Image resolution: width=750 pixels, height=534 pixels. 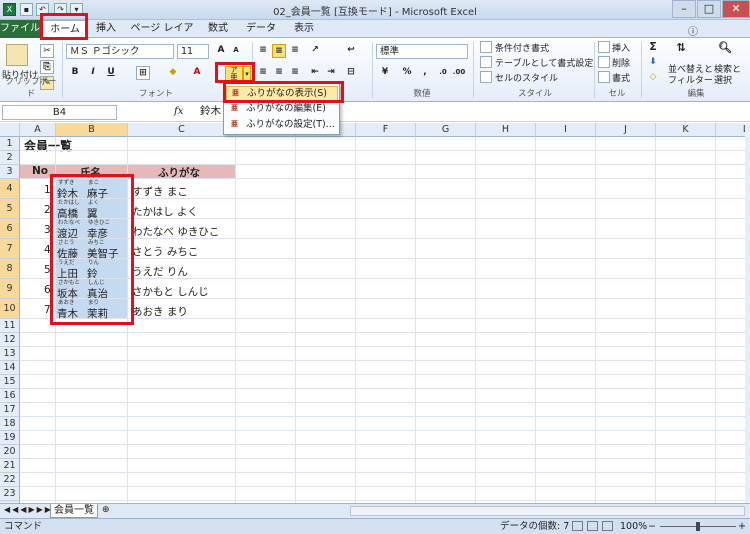 I want to click on column-header-b: B, so click(x=92, y=130).